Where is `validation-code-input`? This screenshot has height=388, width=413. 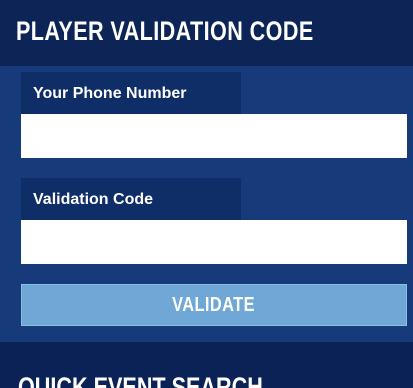 validation-code-input is located at coordinates (214, 242).